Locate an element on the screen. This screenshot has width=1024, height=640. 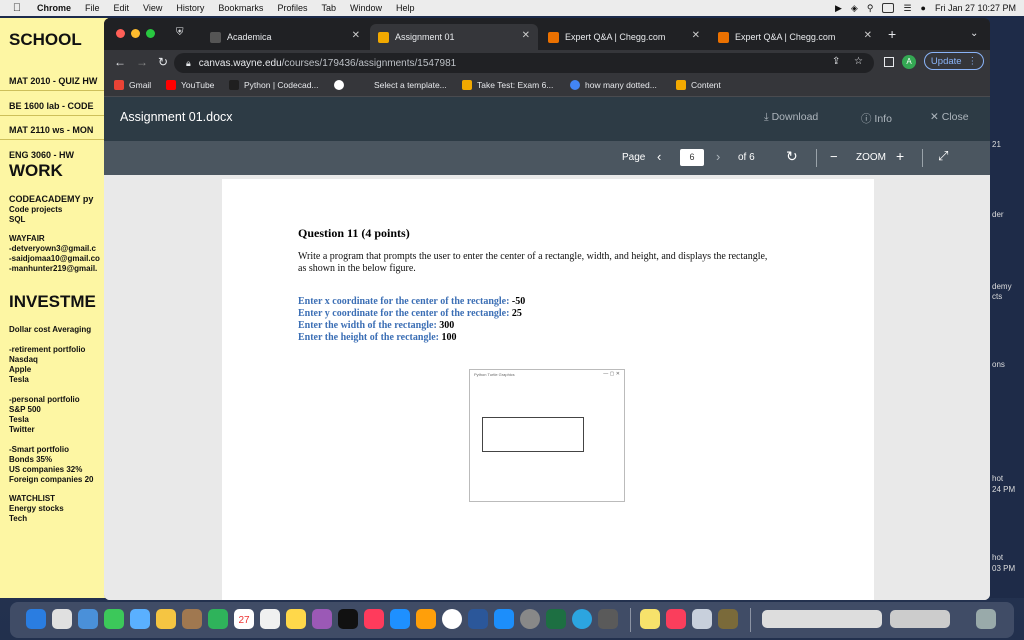
music-icon is located at coordinates (676, 619).